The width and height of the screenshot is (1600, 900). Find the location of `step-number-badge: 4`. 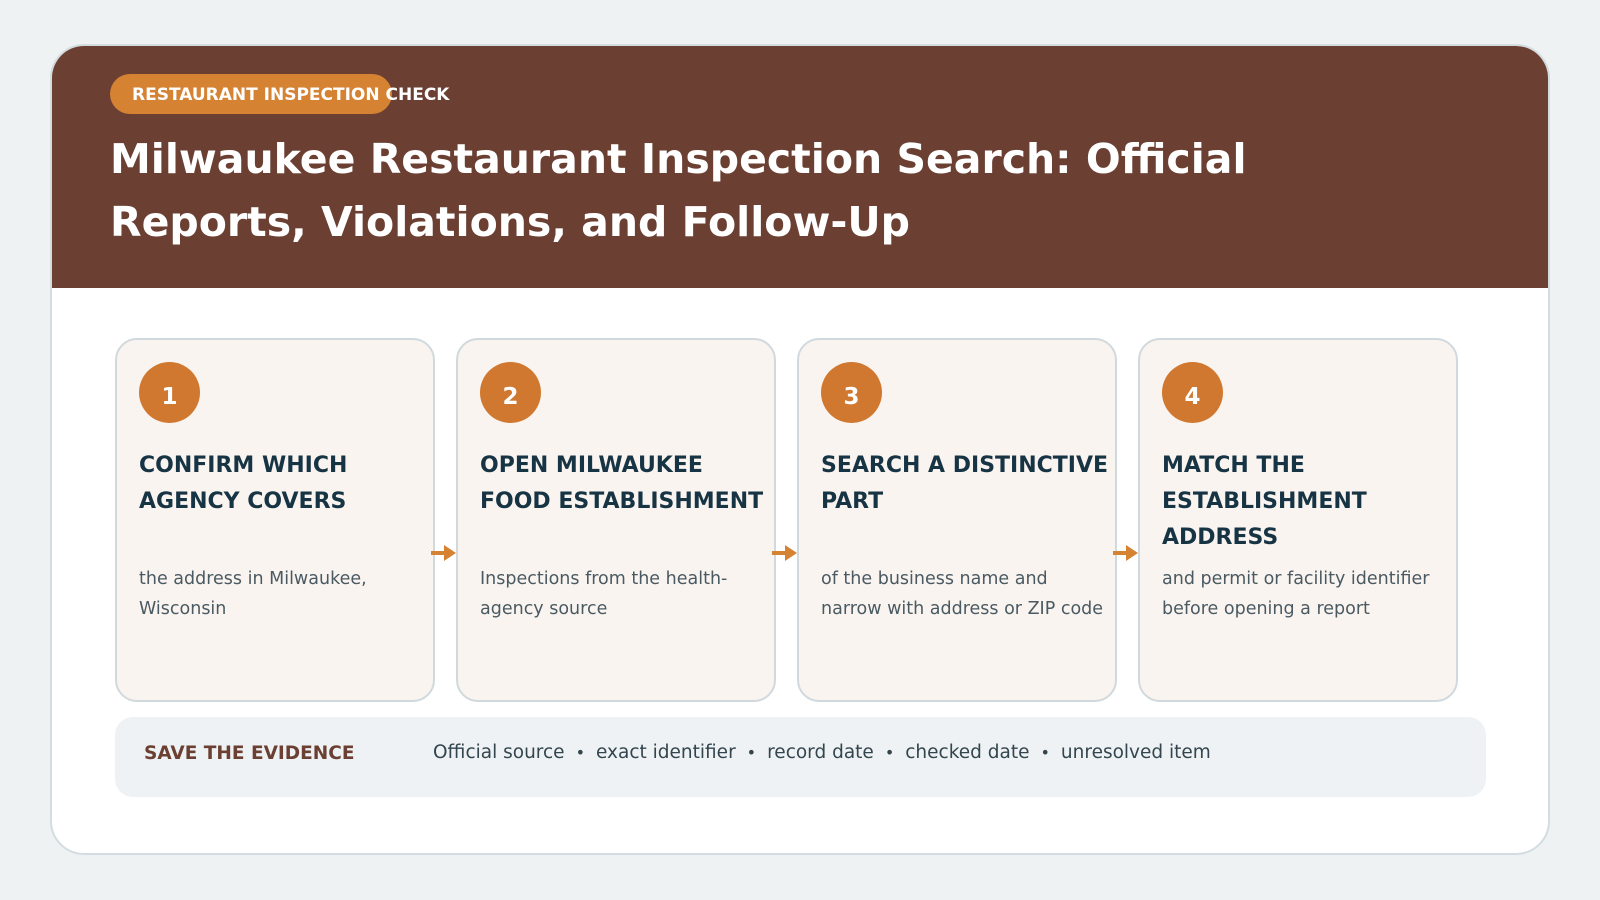

step-number-badge: 4 is located at coordinates (1192, 392).